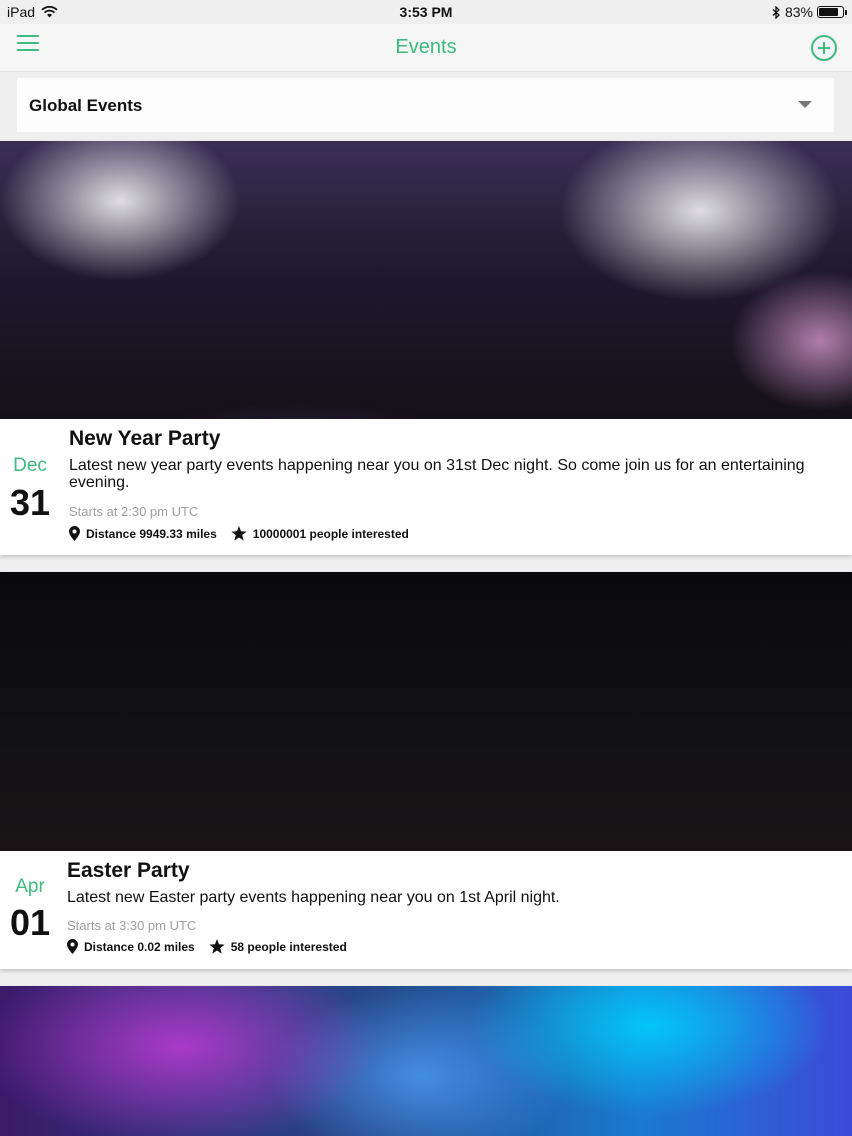 This screenshot has width=852, height=1136. I want to click on event-card, so click(426, 1061).